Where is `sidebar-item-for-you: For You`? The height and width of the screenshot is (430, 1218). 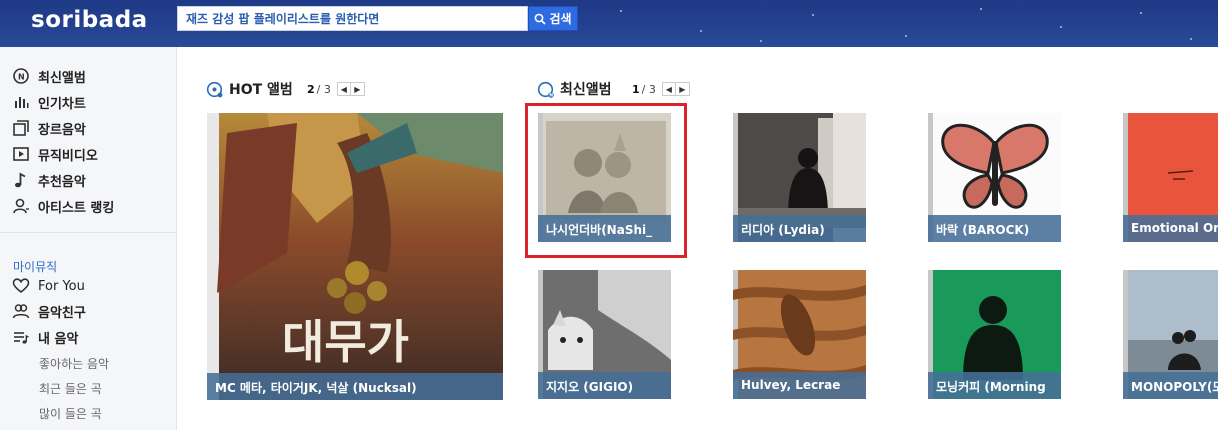 sidebar-item-for-you: For You is located at coordinates (48, 286).